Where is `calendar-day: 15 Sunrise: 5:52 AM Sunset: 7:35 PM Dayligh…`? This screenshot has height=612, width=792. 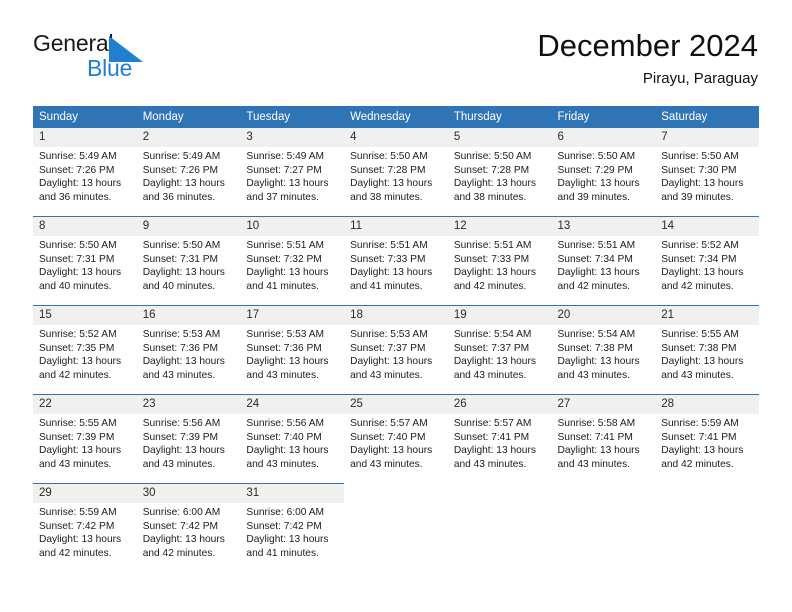
calendar-day: 15 Sunrise: 5:52 AM Sunset: 7:35 PM Dayligh… is located at coordinates (85, 349).